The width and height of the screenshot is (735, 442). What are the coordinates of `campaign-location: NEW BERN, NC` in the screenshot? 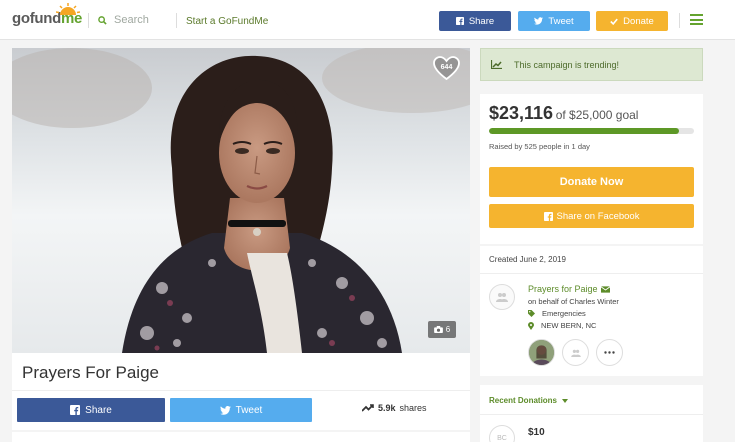 It's located at (562, 325).